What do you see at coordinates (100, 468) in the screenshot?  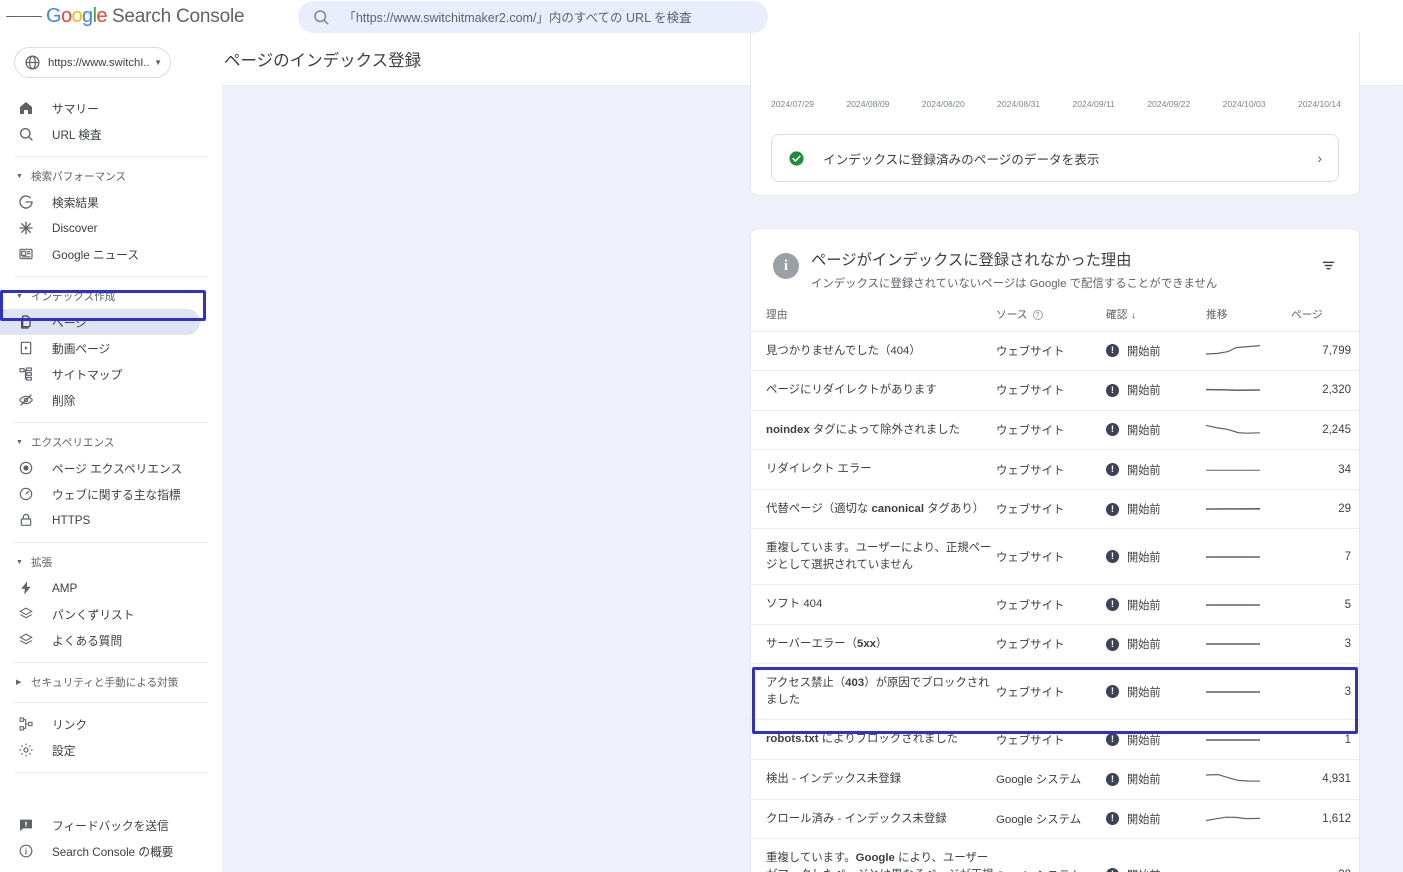 I see `sidebar-item-page-experience: ページ エクスペリエンス` at bounding box center [100, 468].